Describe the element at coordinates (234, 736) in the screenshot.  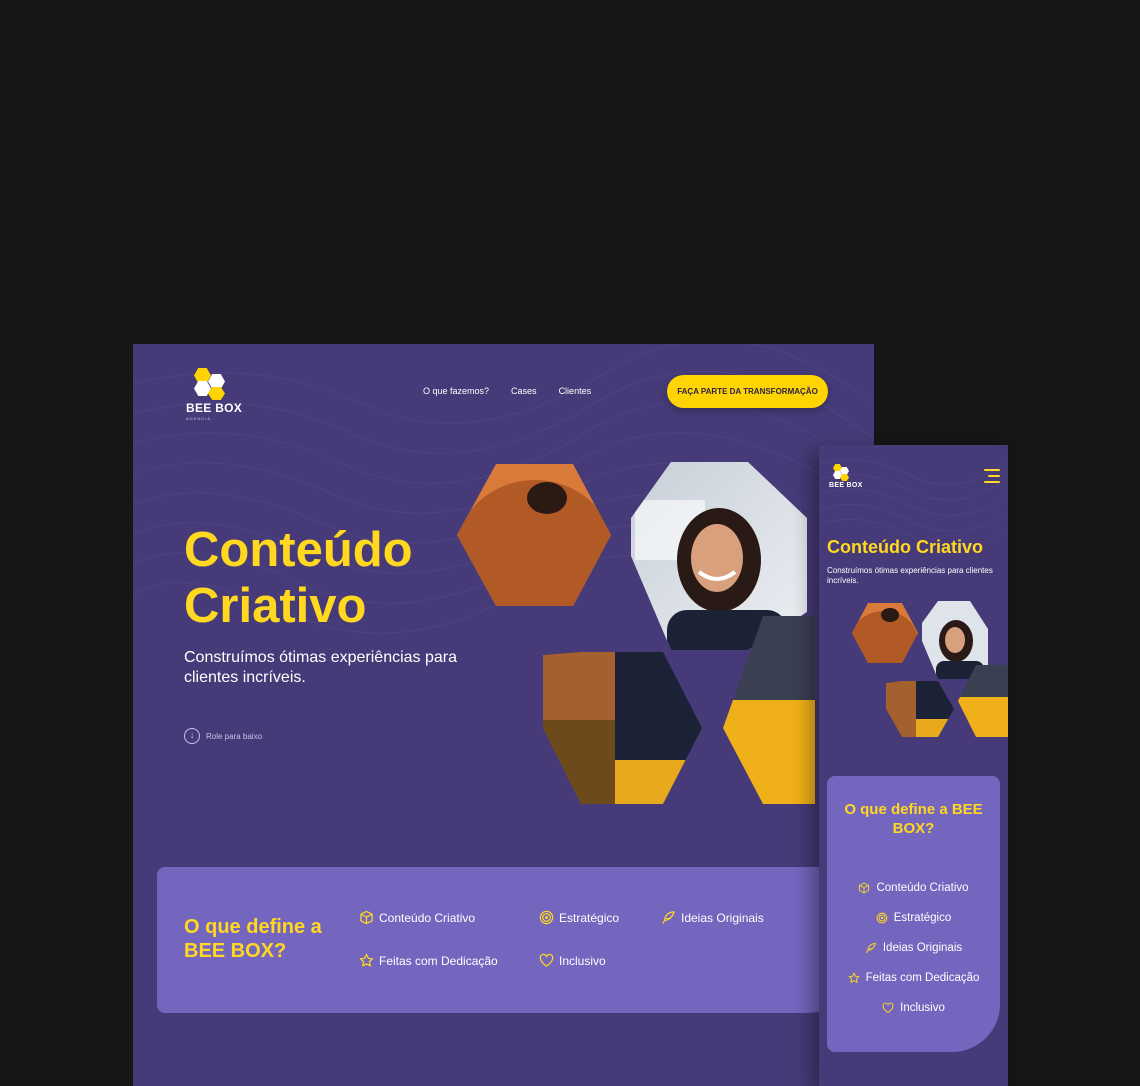
I see `scroll-down-label: Role para baixo` at that location.